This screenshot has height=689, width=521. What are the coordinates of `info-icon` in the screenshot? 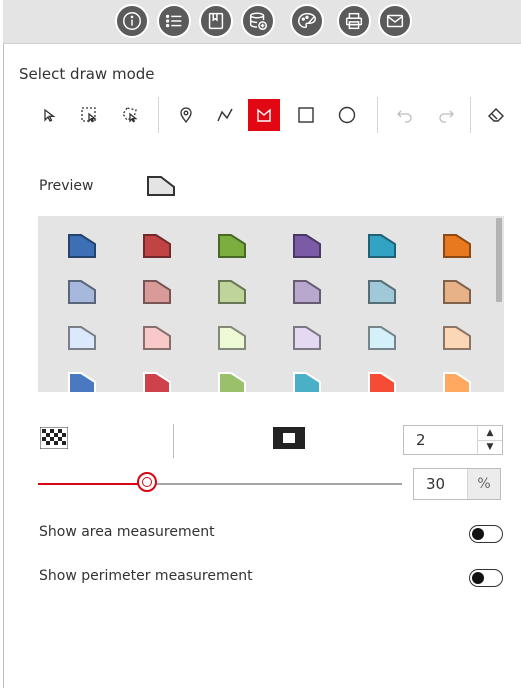 It's located at (132, 21).